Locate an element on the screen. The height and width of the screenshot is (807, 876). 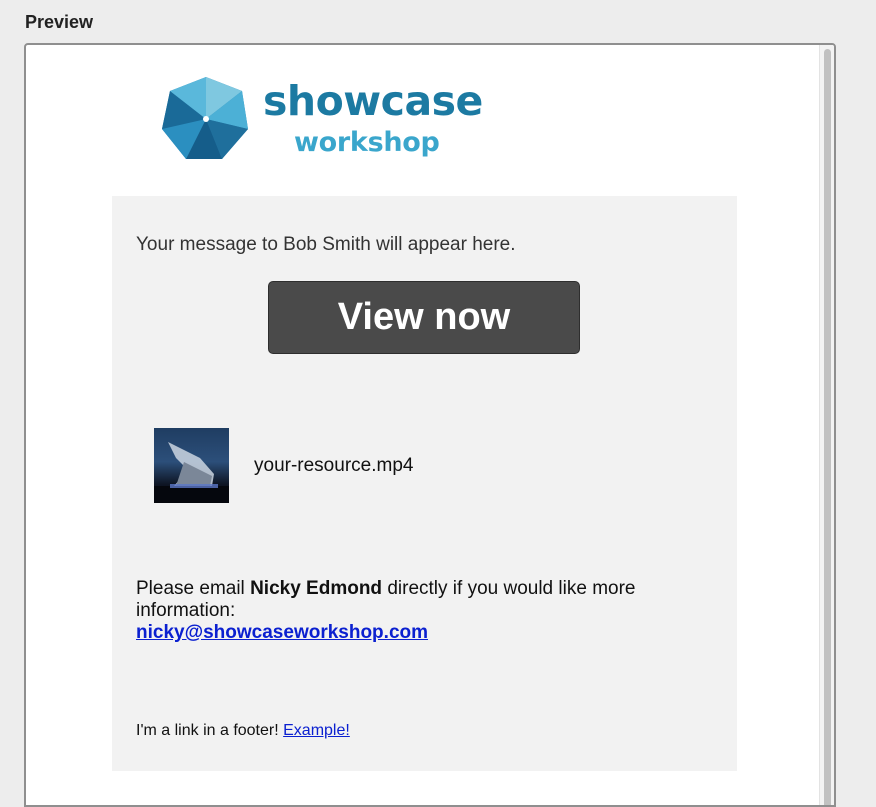
footer-example-link: Example! is located at coordinates (316, 730).